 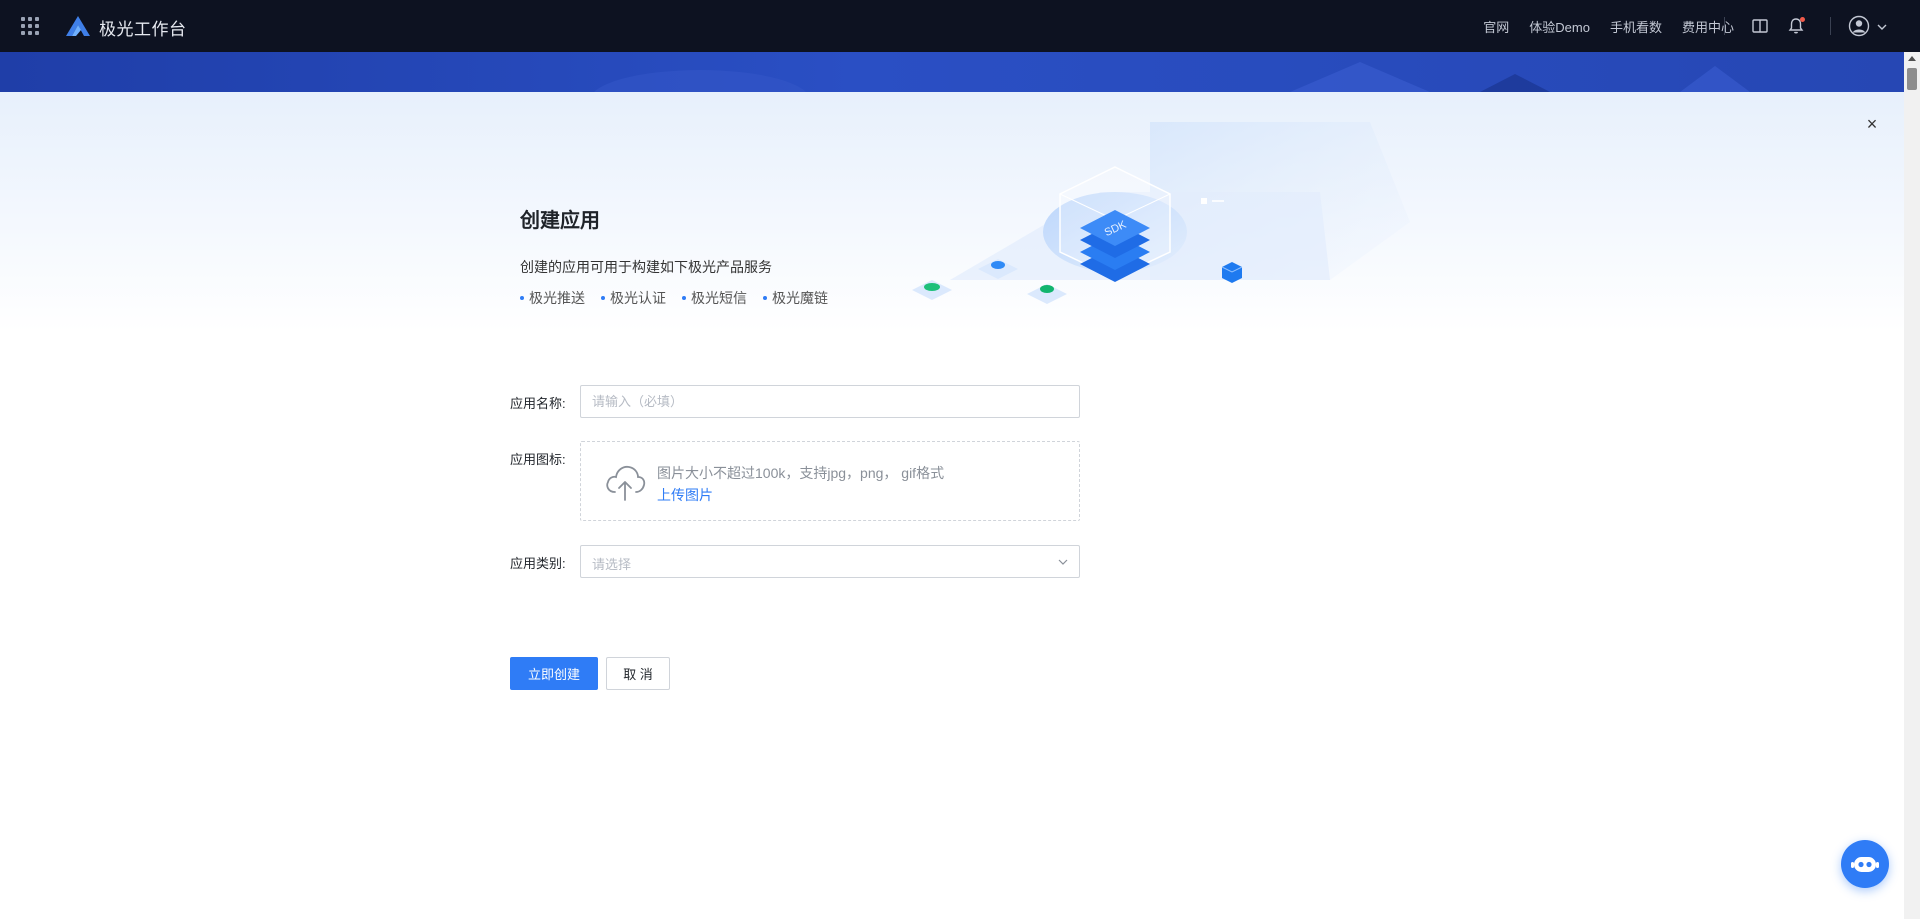 I want to click on app-category-select: 请选择, so click(x=830, y=561).